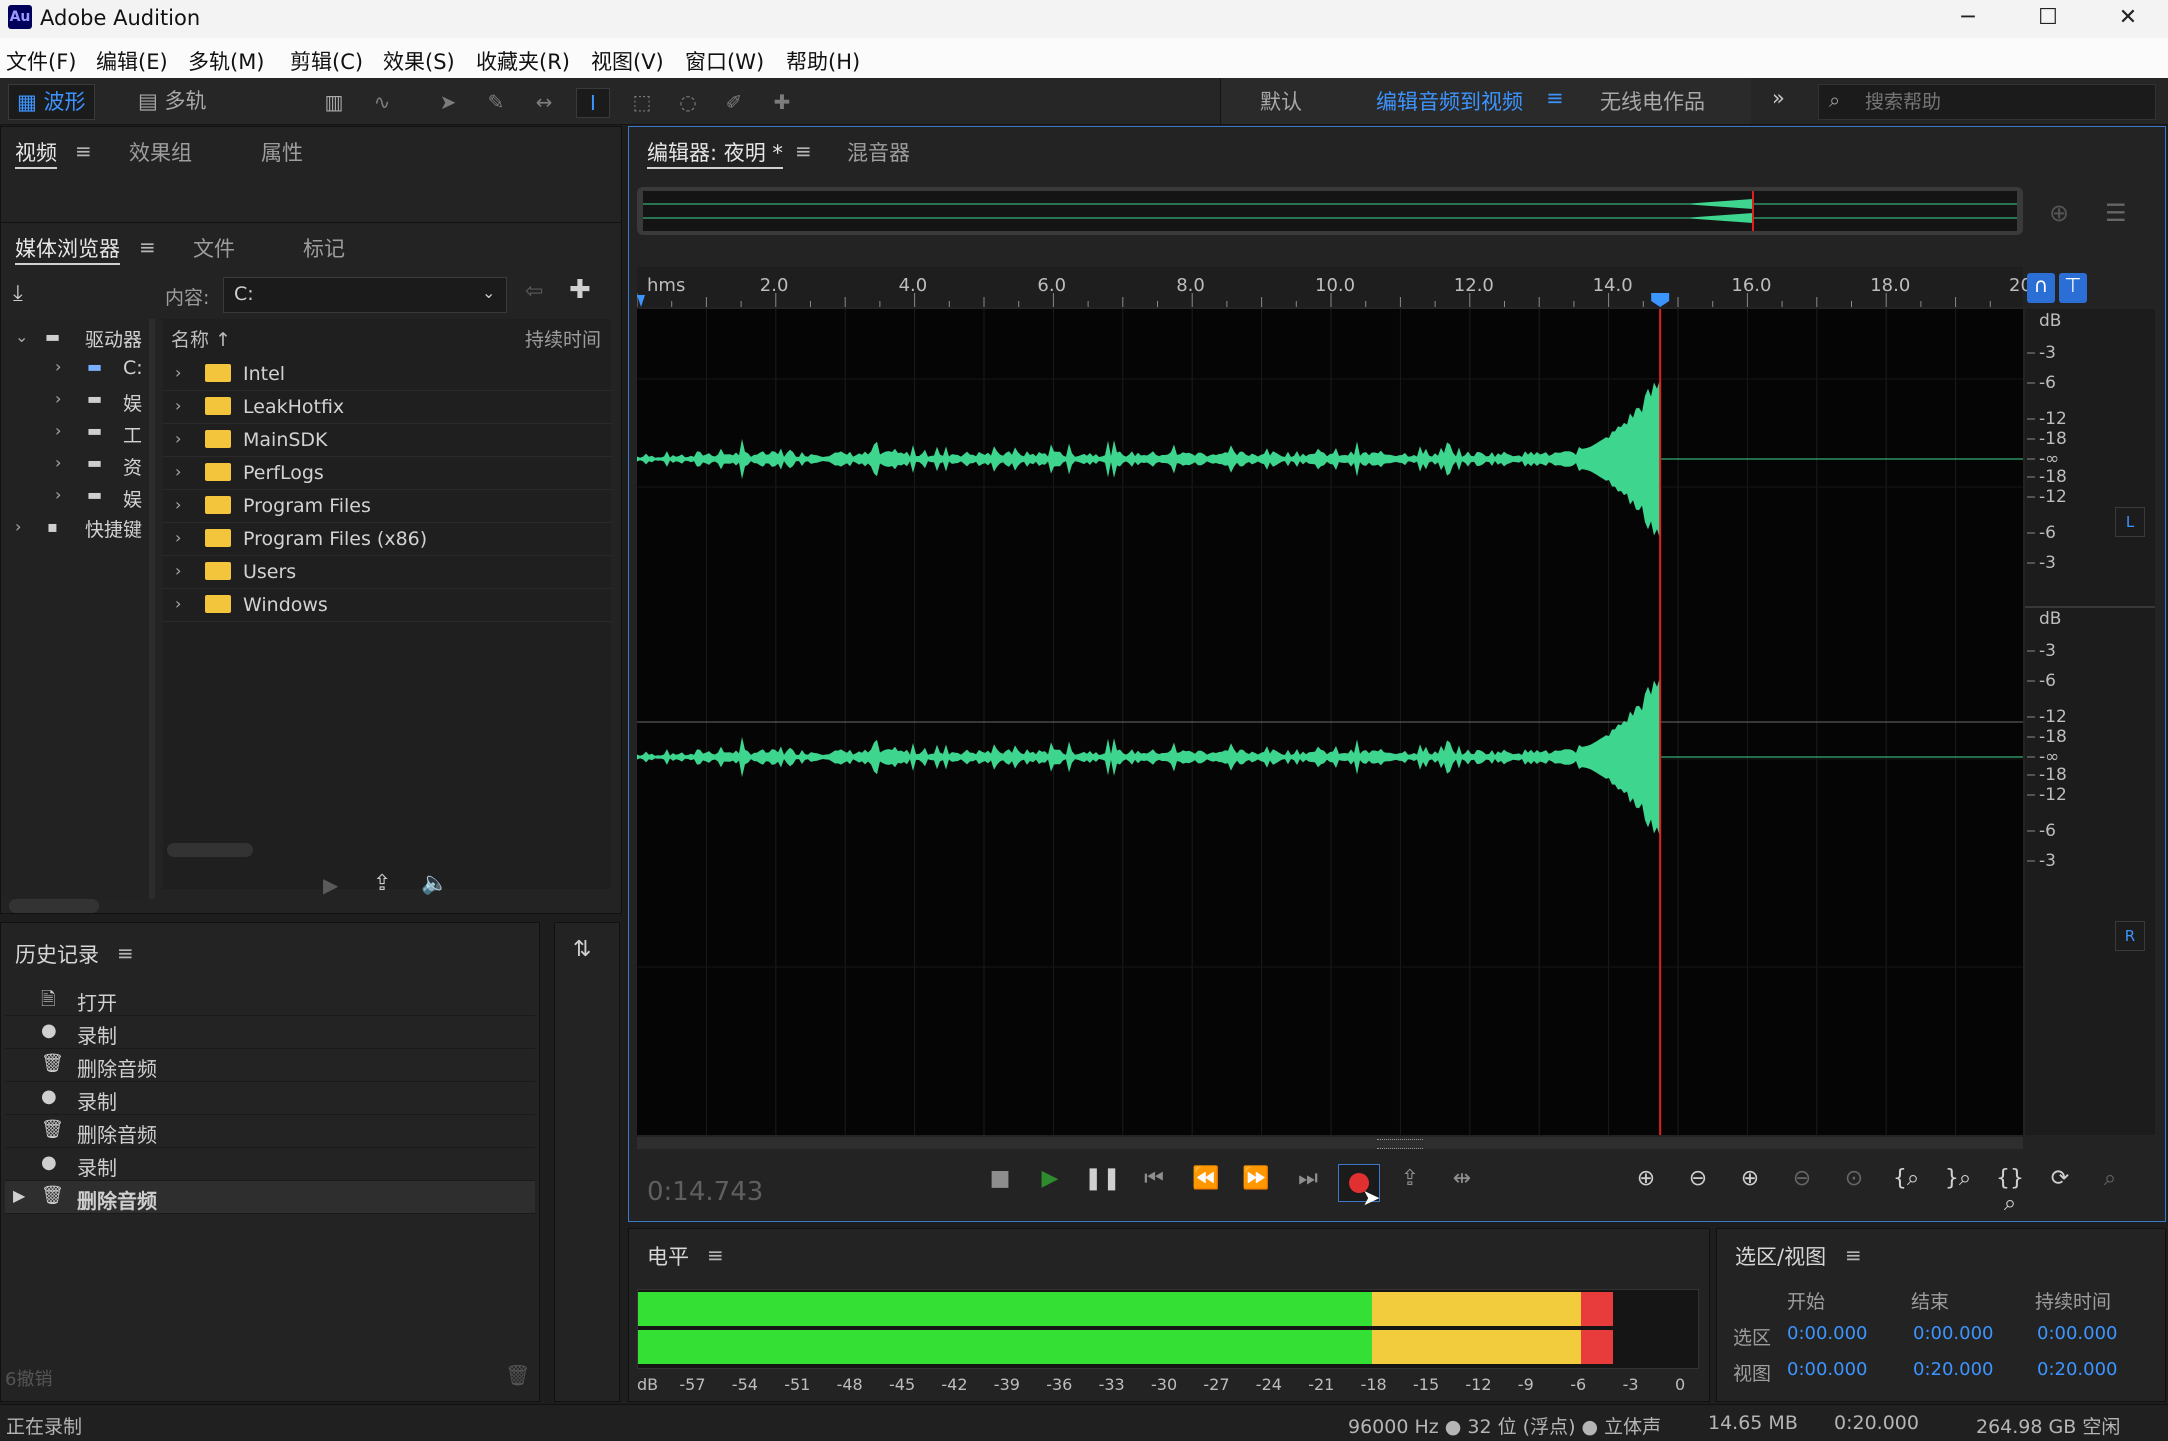 This screenshot has width=2168, height=1441. What do you see at coordinates (563, 338) in the screenshot?
I see `column-duration-header: 持续时间` at bounding box center [563, 338].